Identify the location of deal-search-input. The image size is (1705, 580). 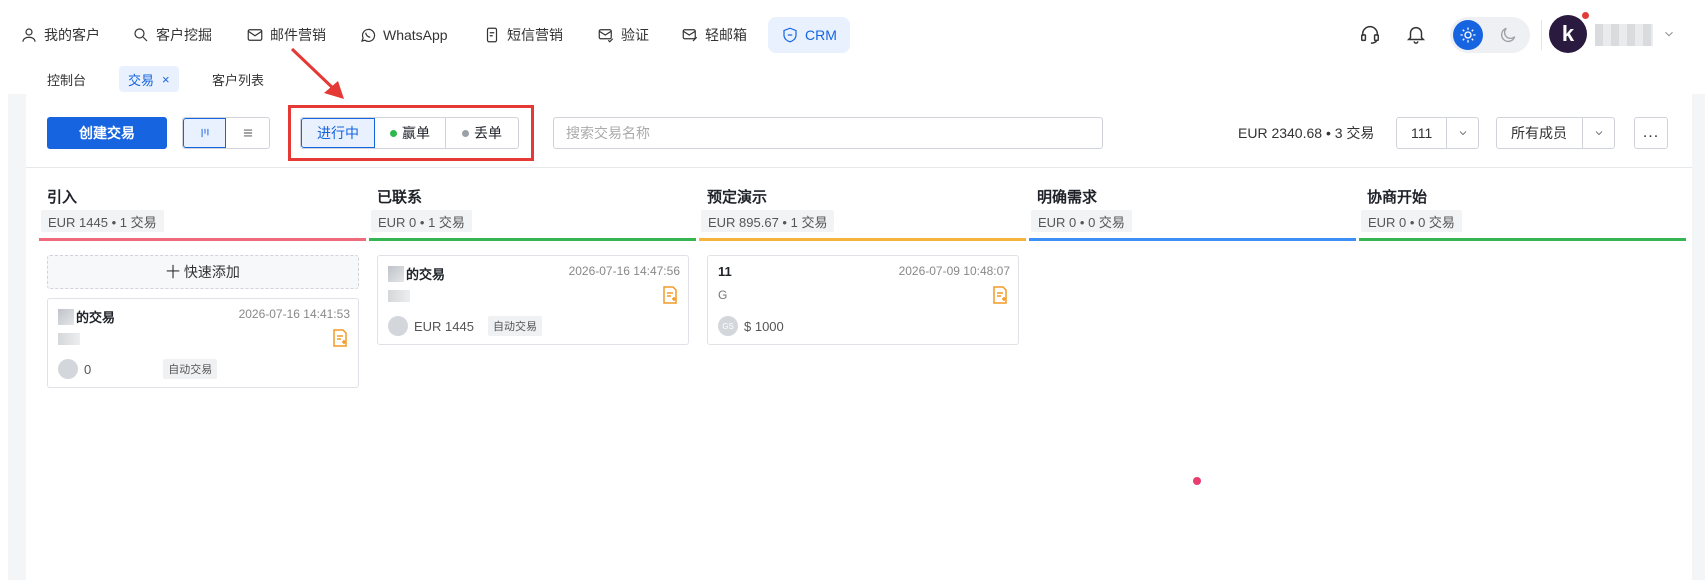
(828, 133).